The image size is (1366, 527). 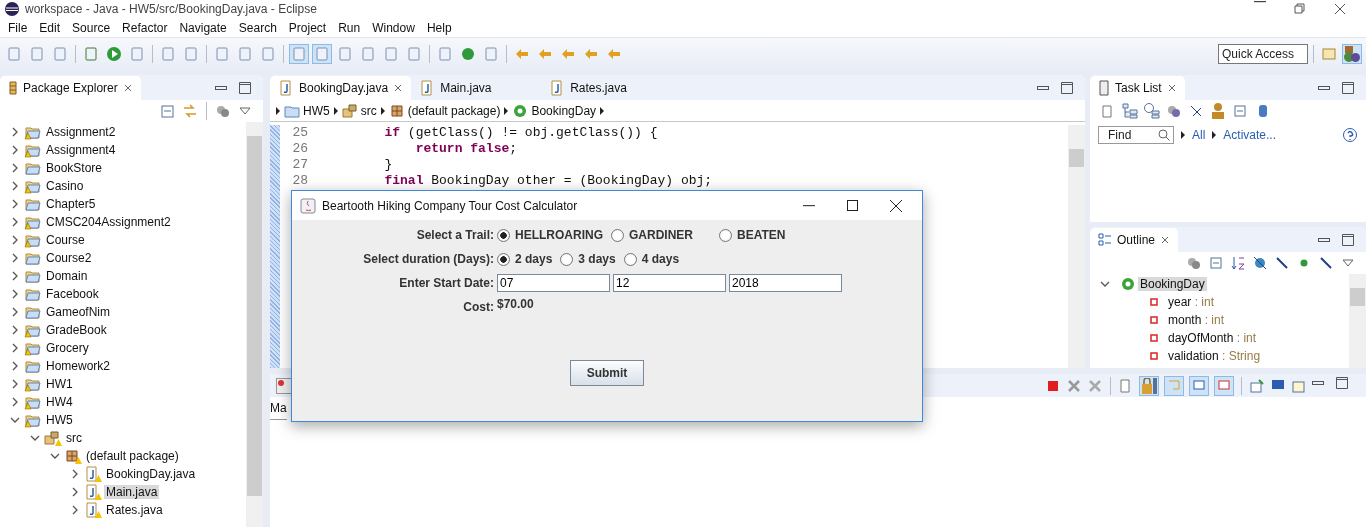 What do you see at coordinates (72, 294) in the screenshot?
I see `tree-item: Facebook` at bounding box center [72, 294].